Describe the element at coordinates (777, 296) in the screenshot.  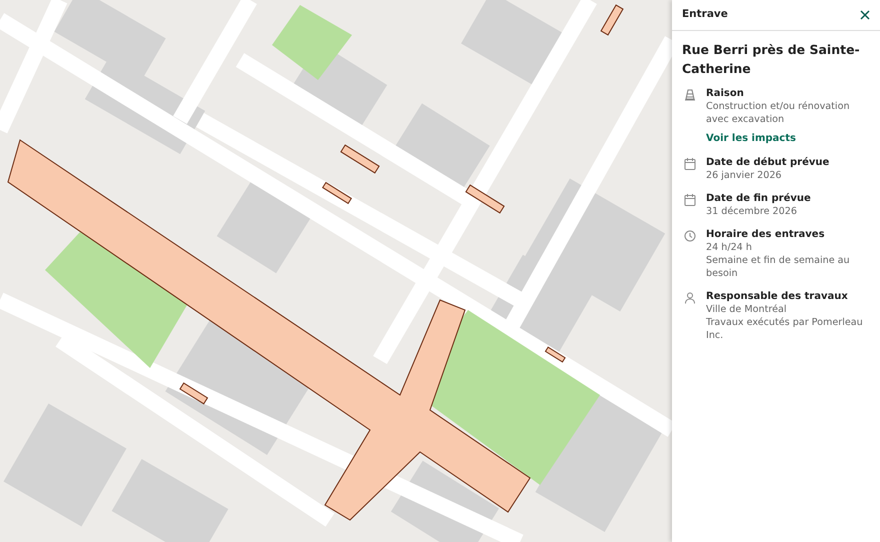
I see `field-label: Responsable des travaux` at that location.